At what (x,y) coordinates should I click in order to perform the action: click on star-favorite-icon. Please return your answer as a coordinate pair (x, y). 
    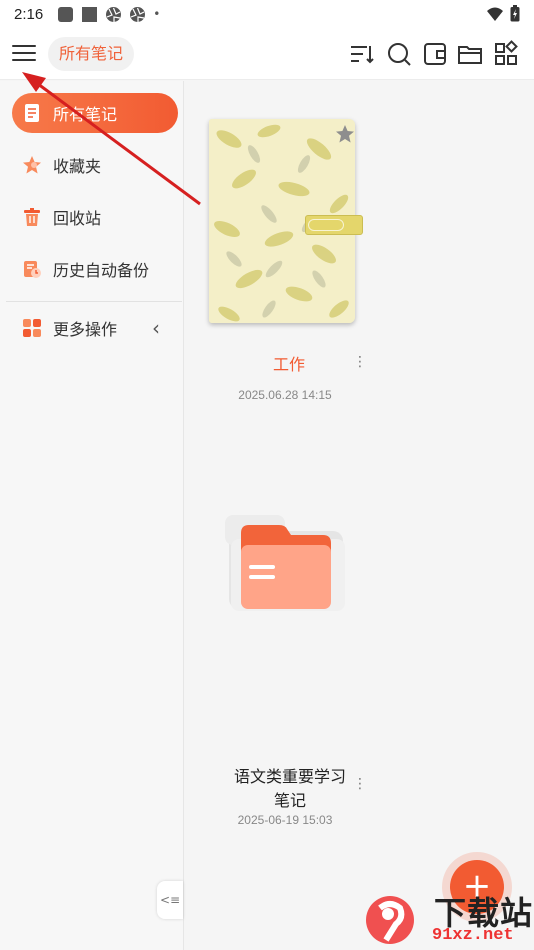
    Looking at the image, I should click on (345, 134).